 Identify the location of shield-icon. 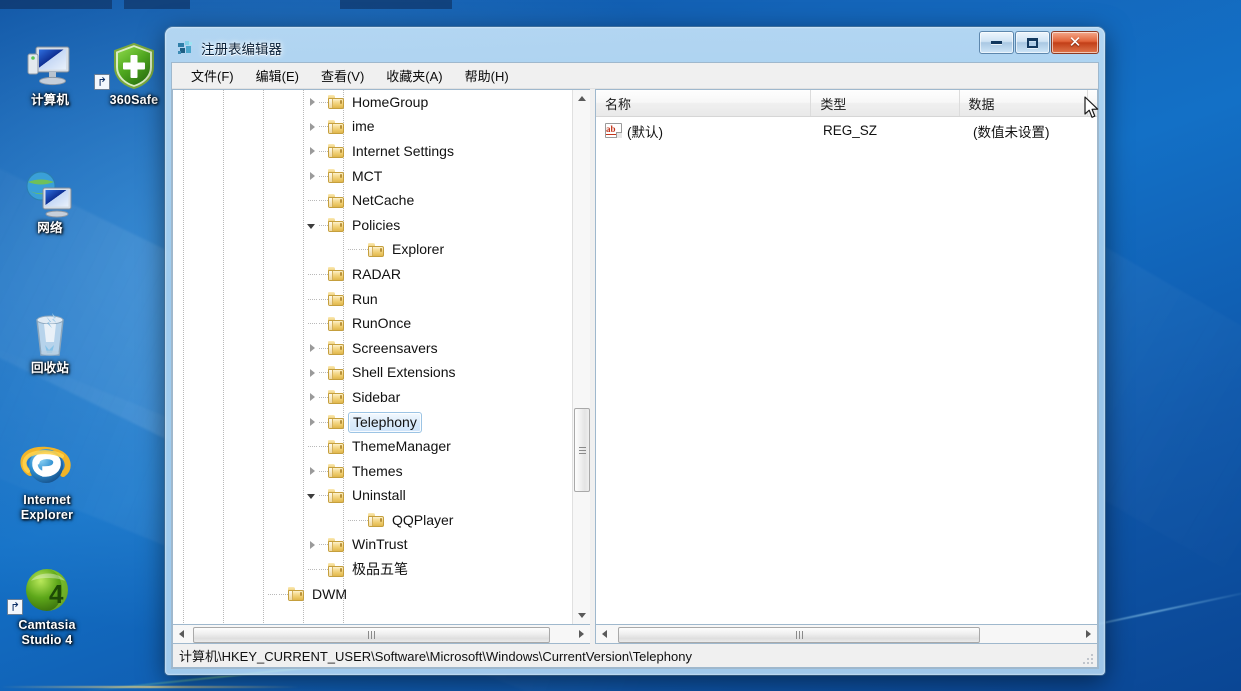
(134, 65).